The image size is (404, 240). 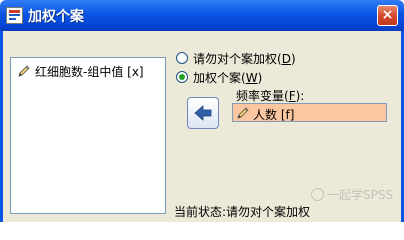 What do you see at coordinates (182, 58) in the screenshot?
I see `radio-no-weight-circle` at bounding box center [182, 58].